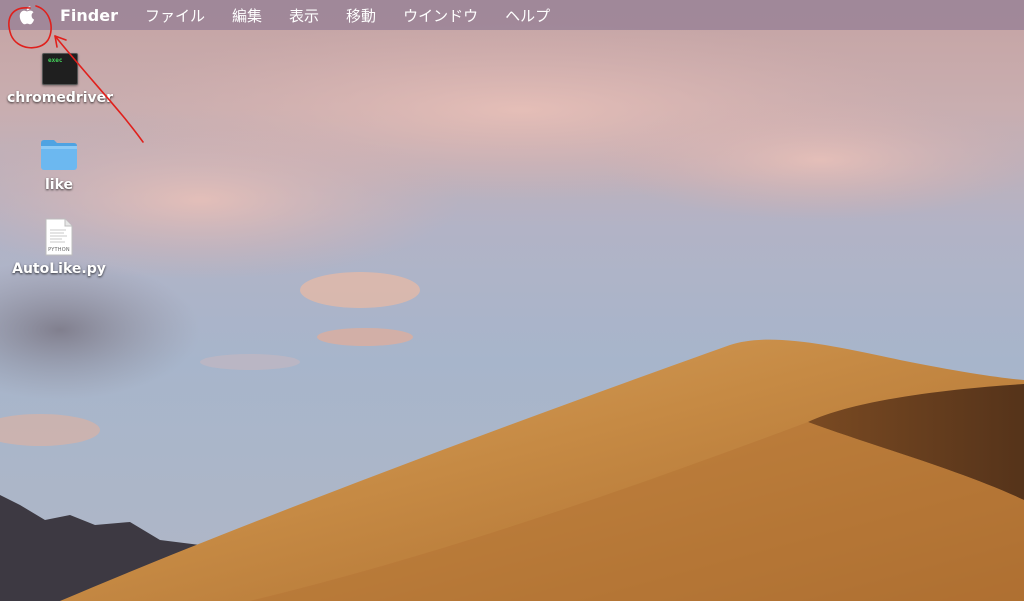  I want to click on desktop-icon-like: like, so click(59, 165).